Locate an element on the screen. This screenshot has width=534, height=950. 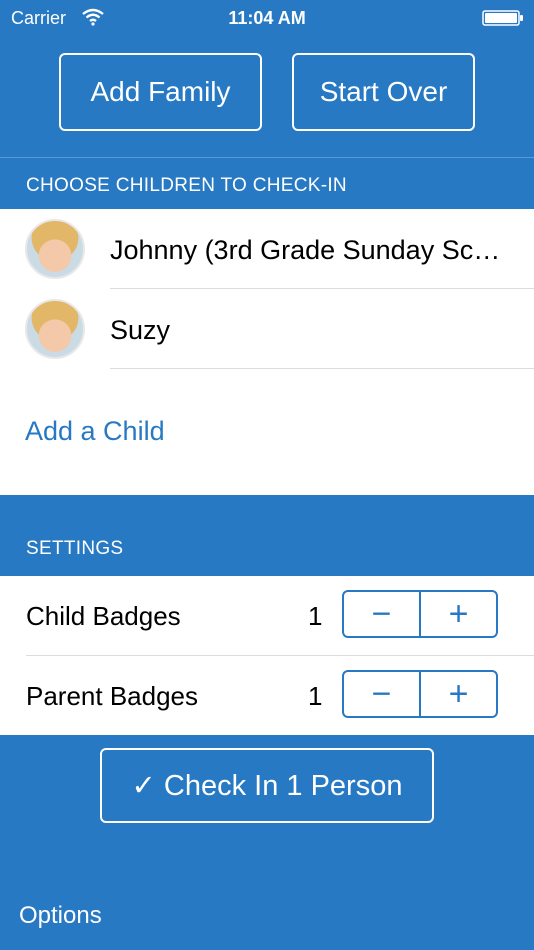
parent-badges-stepper: − + is located at coordinates (420, 694).